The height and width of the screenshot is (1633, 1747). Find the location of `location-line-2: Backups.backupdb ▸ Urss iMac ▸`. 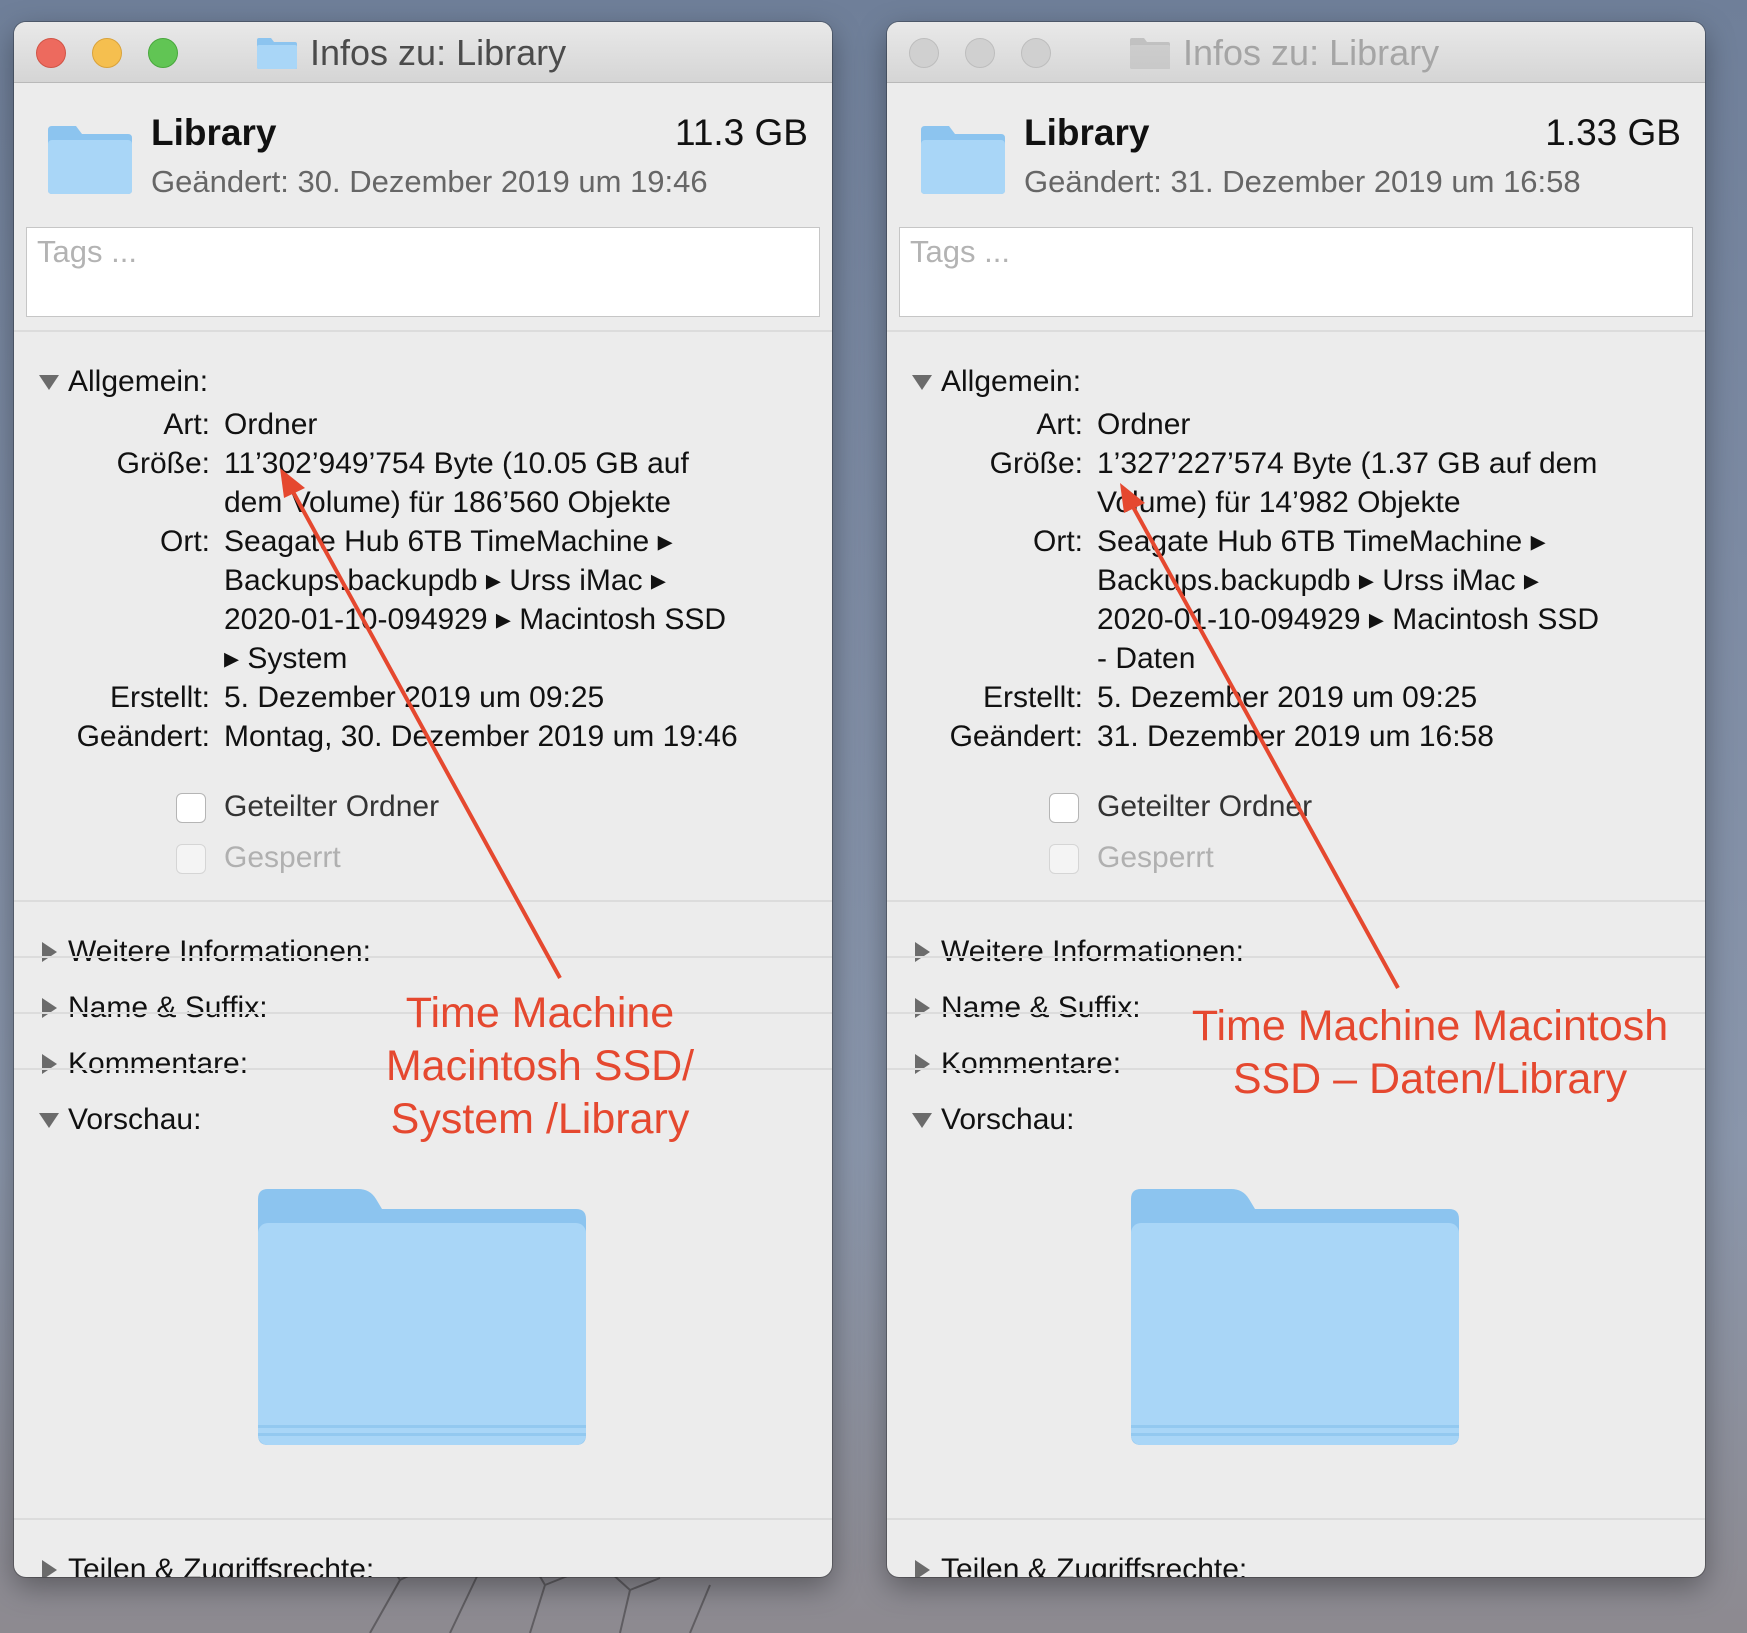

location-line-2: Backups.backupdb ▸ Urss iMac ▸ is located at coordinates (1318, 580).